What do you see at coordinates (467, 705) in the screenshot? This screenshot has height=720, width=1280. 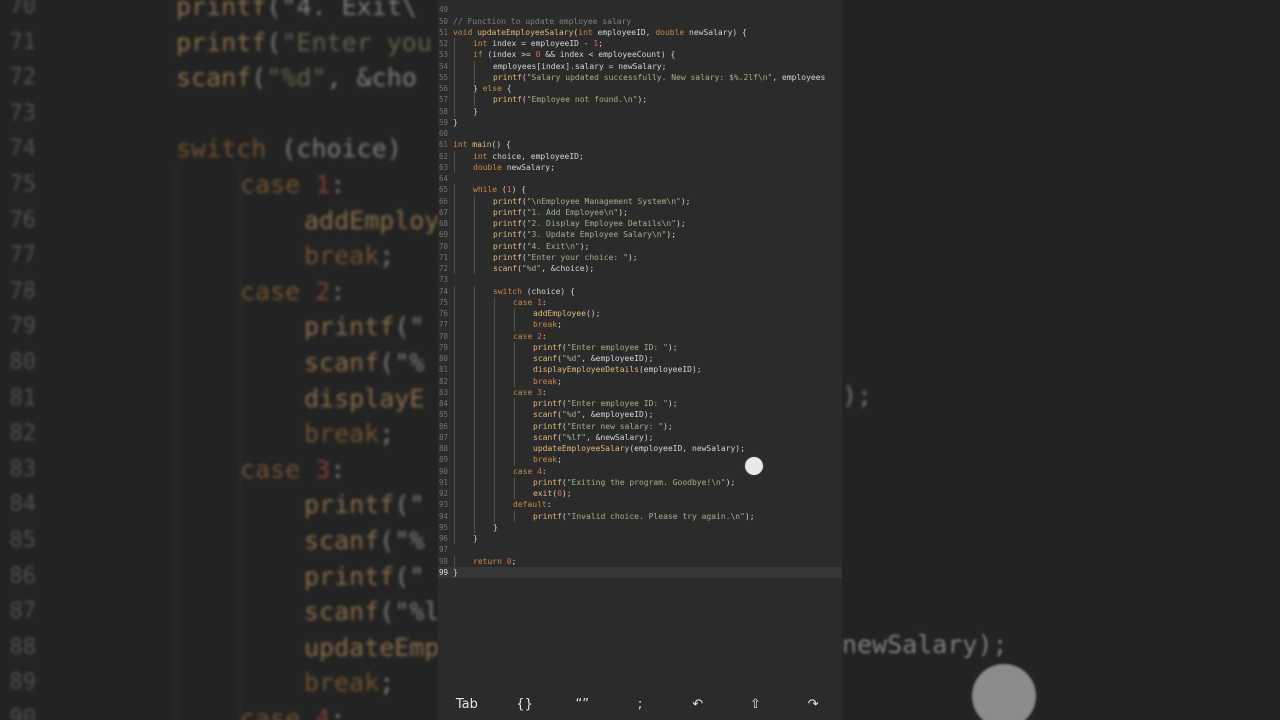 I see `tab-key-button: Tab` at bounding box center [467, 705].